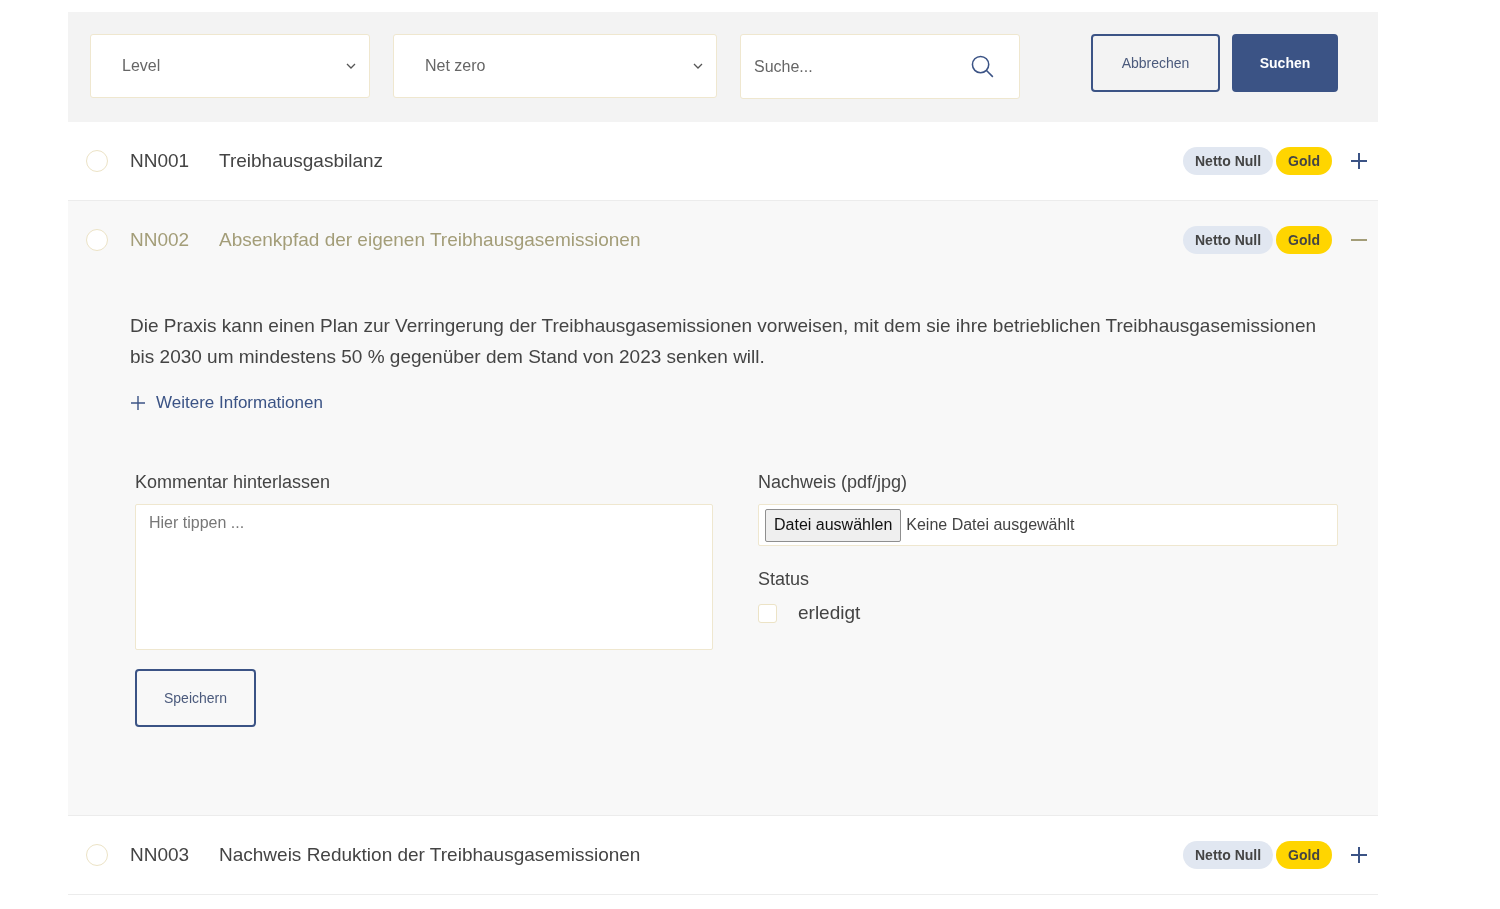 The width and height of the screenshot is (1500, 909). What do you see at coordinates (1155, 63) in the screenshot?
I see `cancel-button: Abbrechen` at bounding box center [1155, 63].